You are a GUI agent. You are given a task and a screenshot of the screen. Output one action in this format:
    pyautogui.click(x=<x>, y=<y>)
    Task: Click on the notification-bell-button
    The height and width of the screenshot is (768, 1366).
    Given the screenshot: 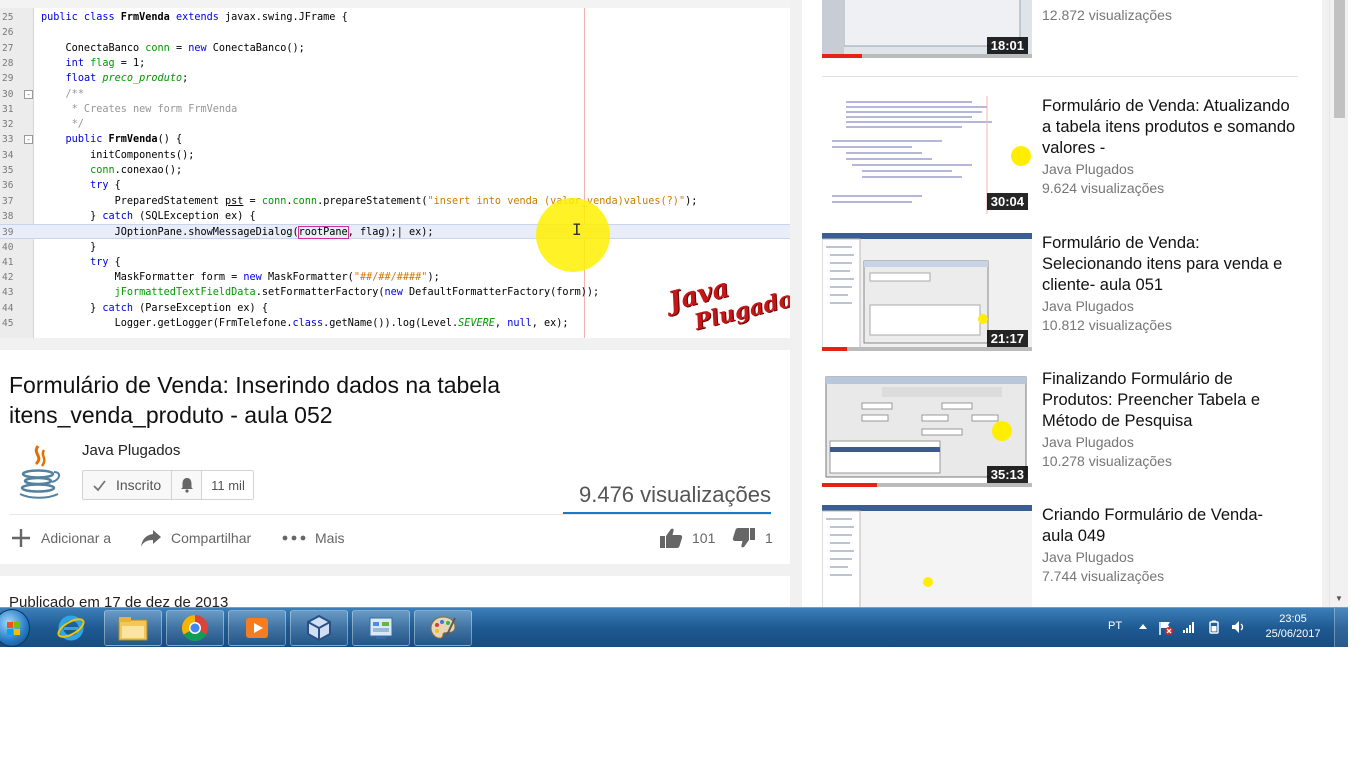 What is the action you would take?
    pyautogui.click(x=187, y=485)
    